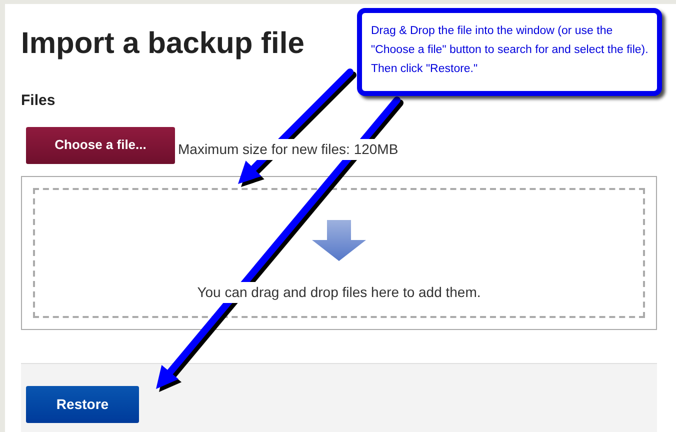 The height and width of the screenshot is (432, 676). Describe the element at coordinates (82, 404) in the screenshot. I see `restore-button: Restore` at that location.